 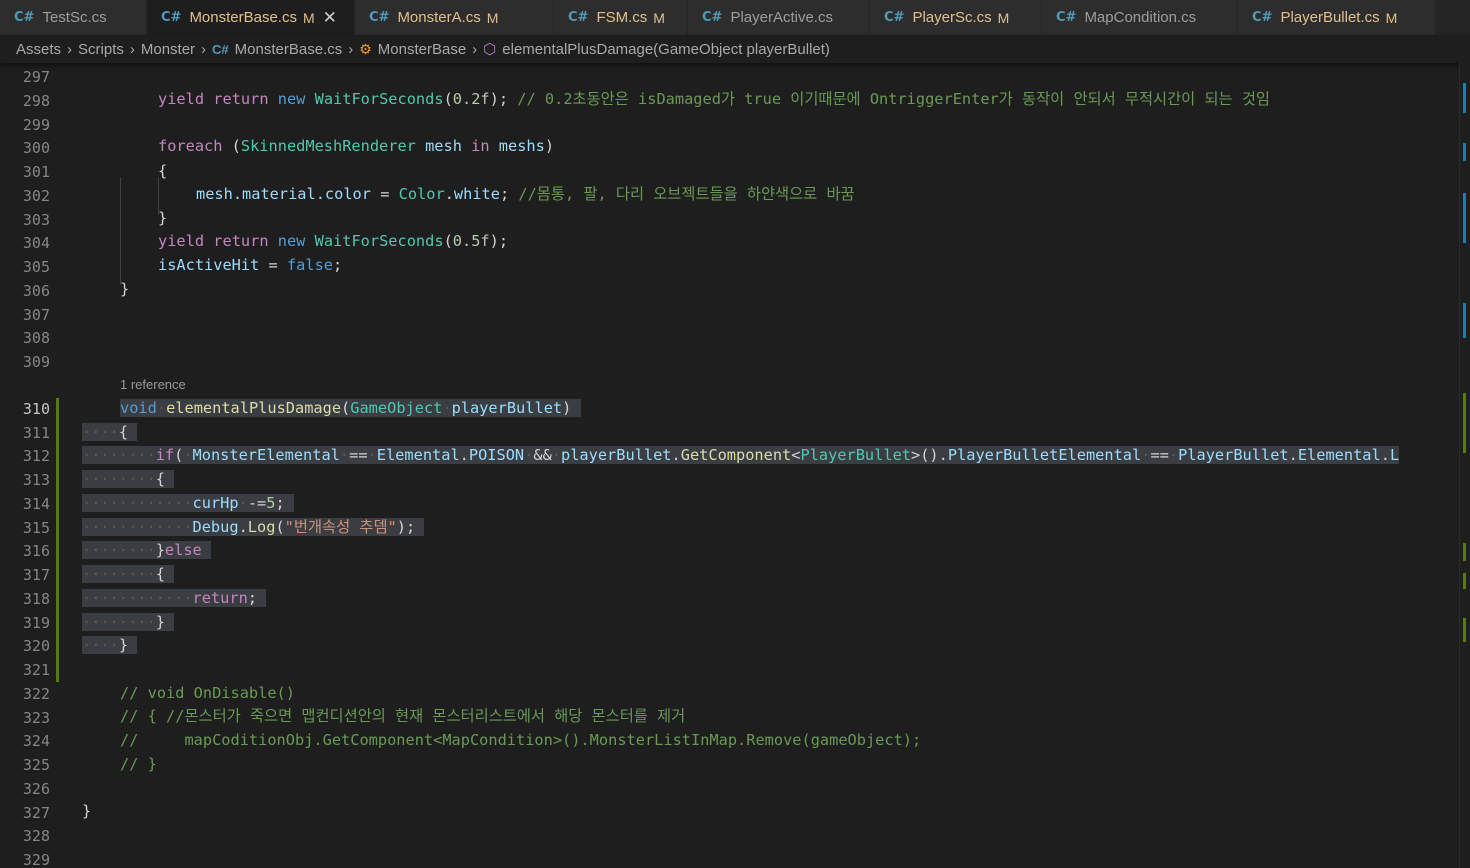 I want to click on line-number: 327, so click(x=36, y=813).